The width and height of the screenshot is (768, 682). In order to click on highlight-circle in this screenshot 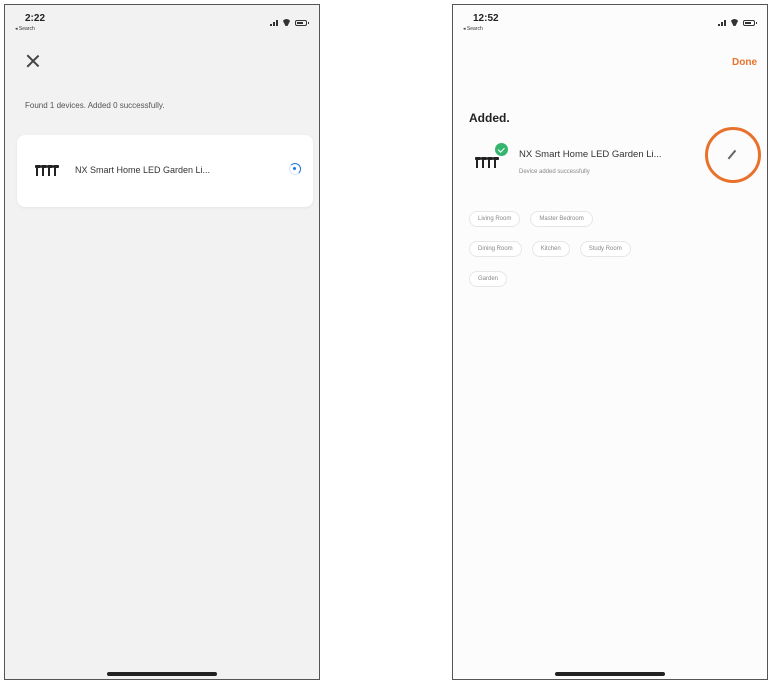, I will do `click(733, 155)`.